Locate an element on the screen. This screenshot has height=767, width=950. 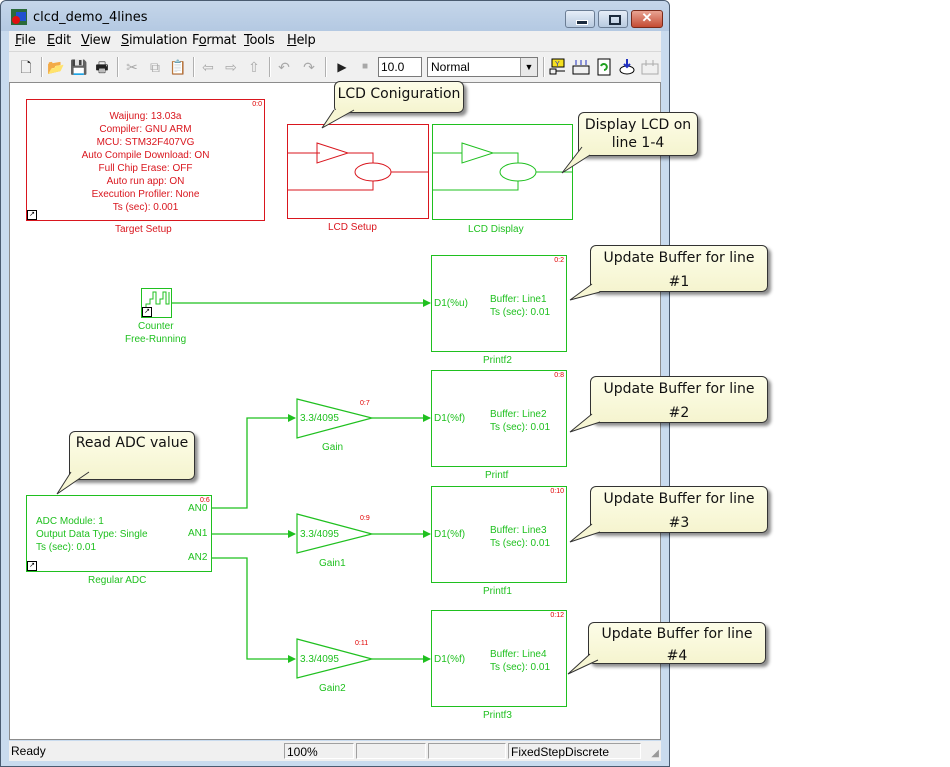
play-icon: ▶ is located at coordinates (342, 67).